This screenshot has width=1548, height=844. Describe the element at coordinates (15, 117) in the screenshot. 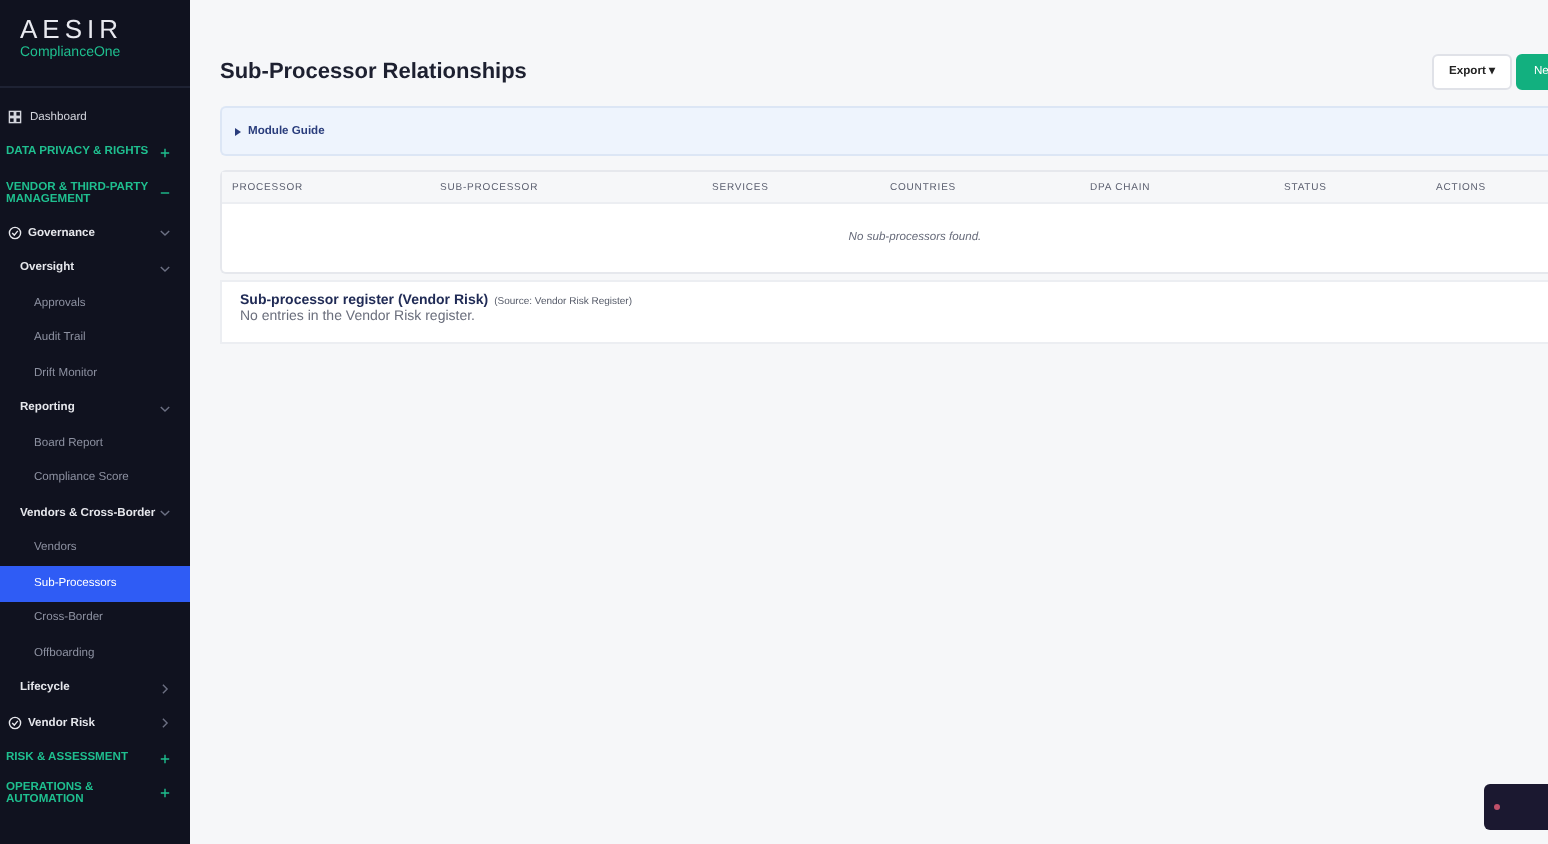

I see `grid-icon` at that location.